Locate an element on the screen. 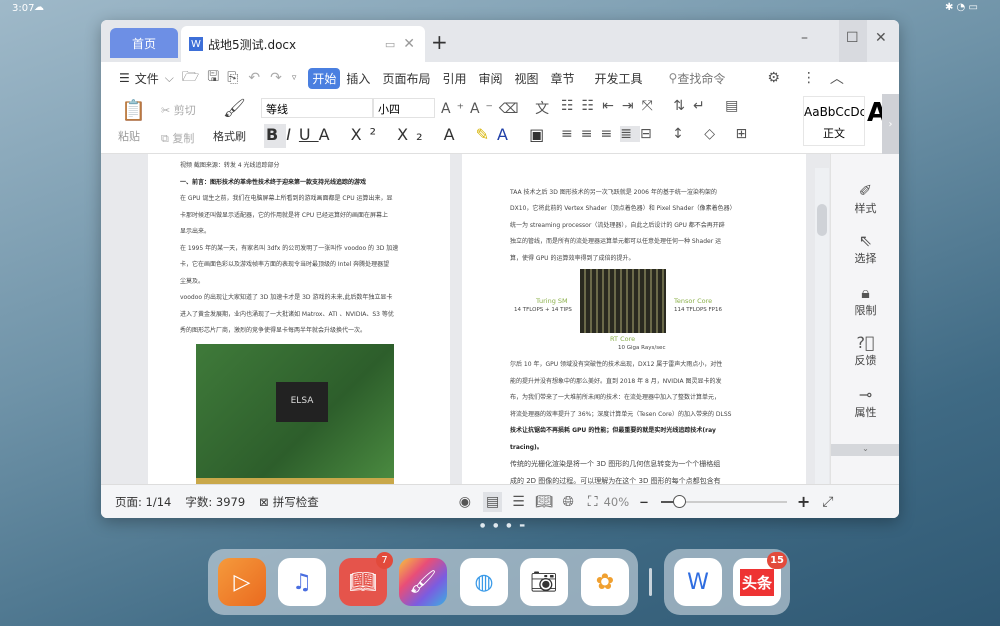 The height and width of the screenshot is (626, 1000). more-icon: ⋮ is located at coordinates (809, 78).